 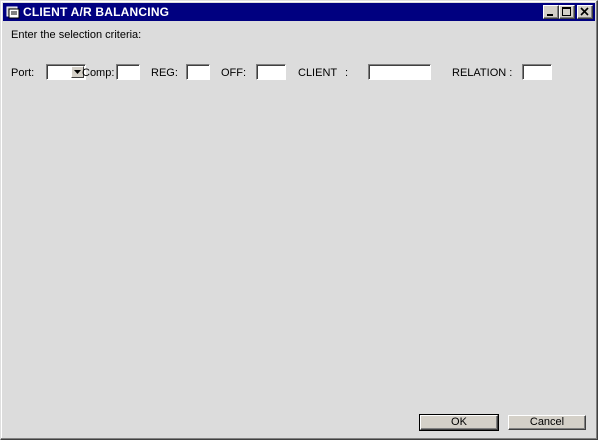 What do you see at coordinates (550, 15) in the screenshot?
I see `minimize-icon` at bounding box center [550, 15].